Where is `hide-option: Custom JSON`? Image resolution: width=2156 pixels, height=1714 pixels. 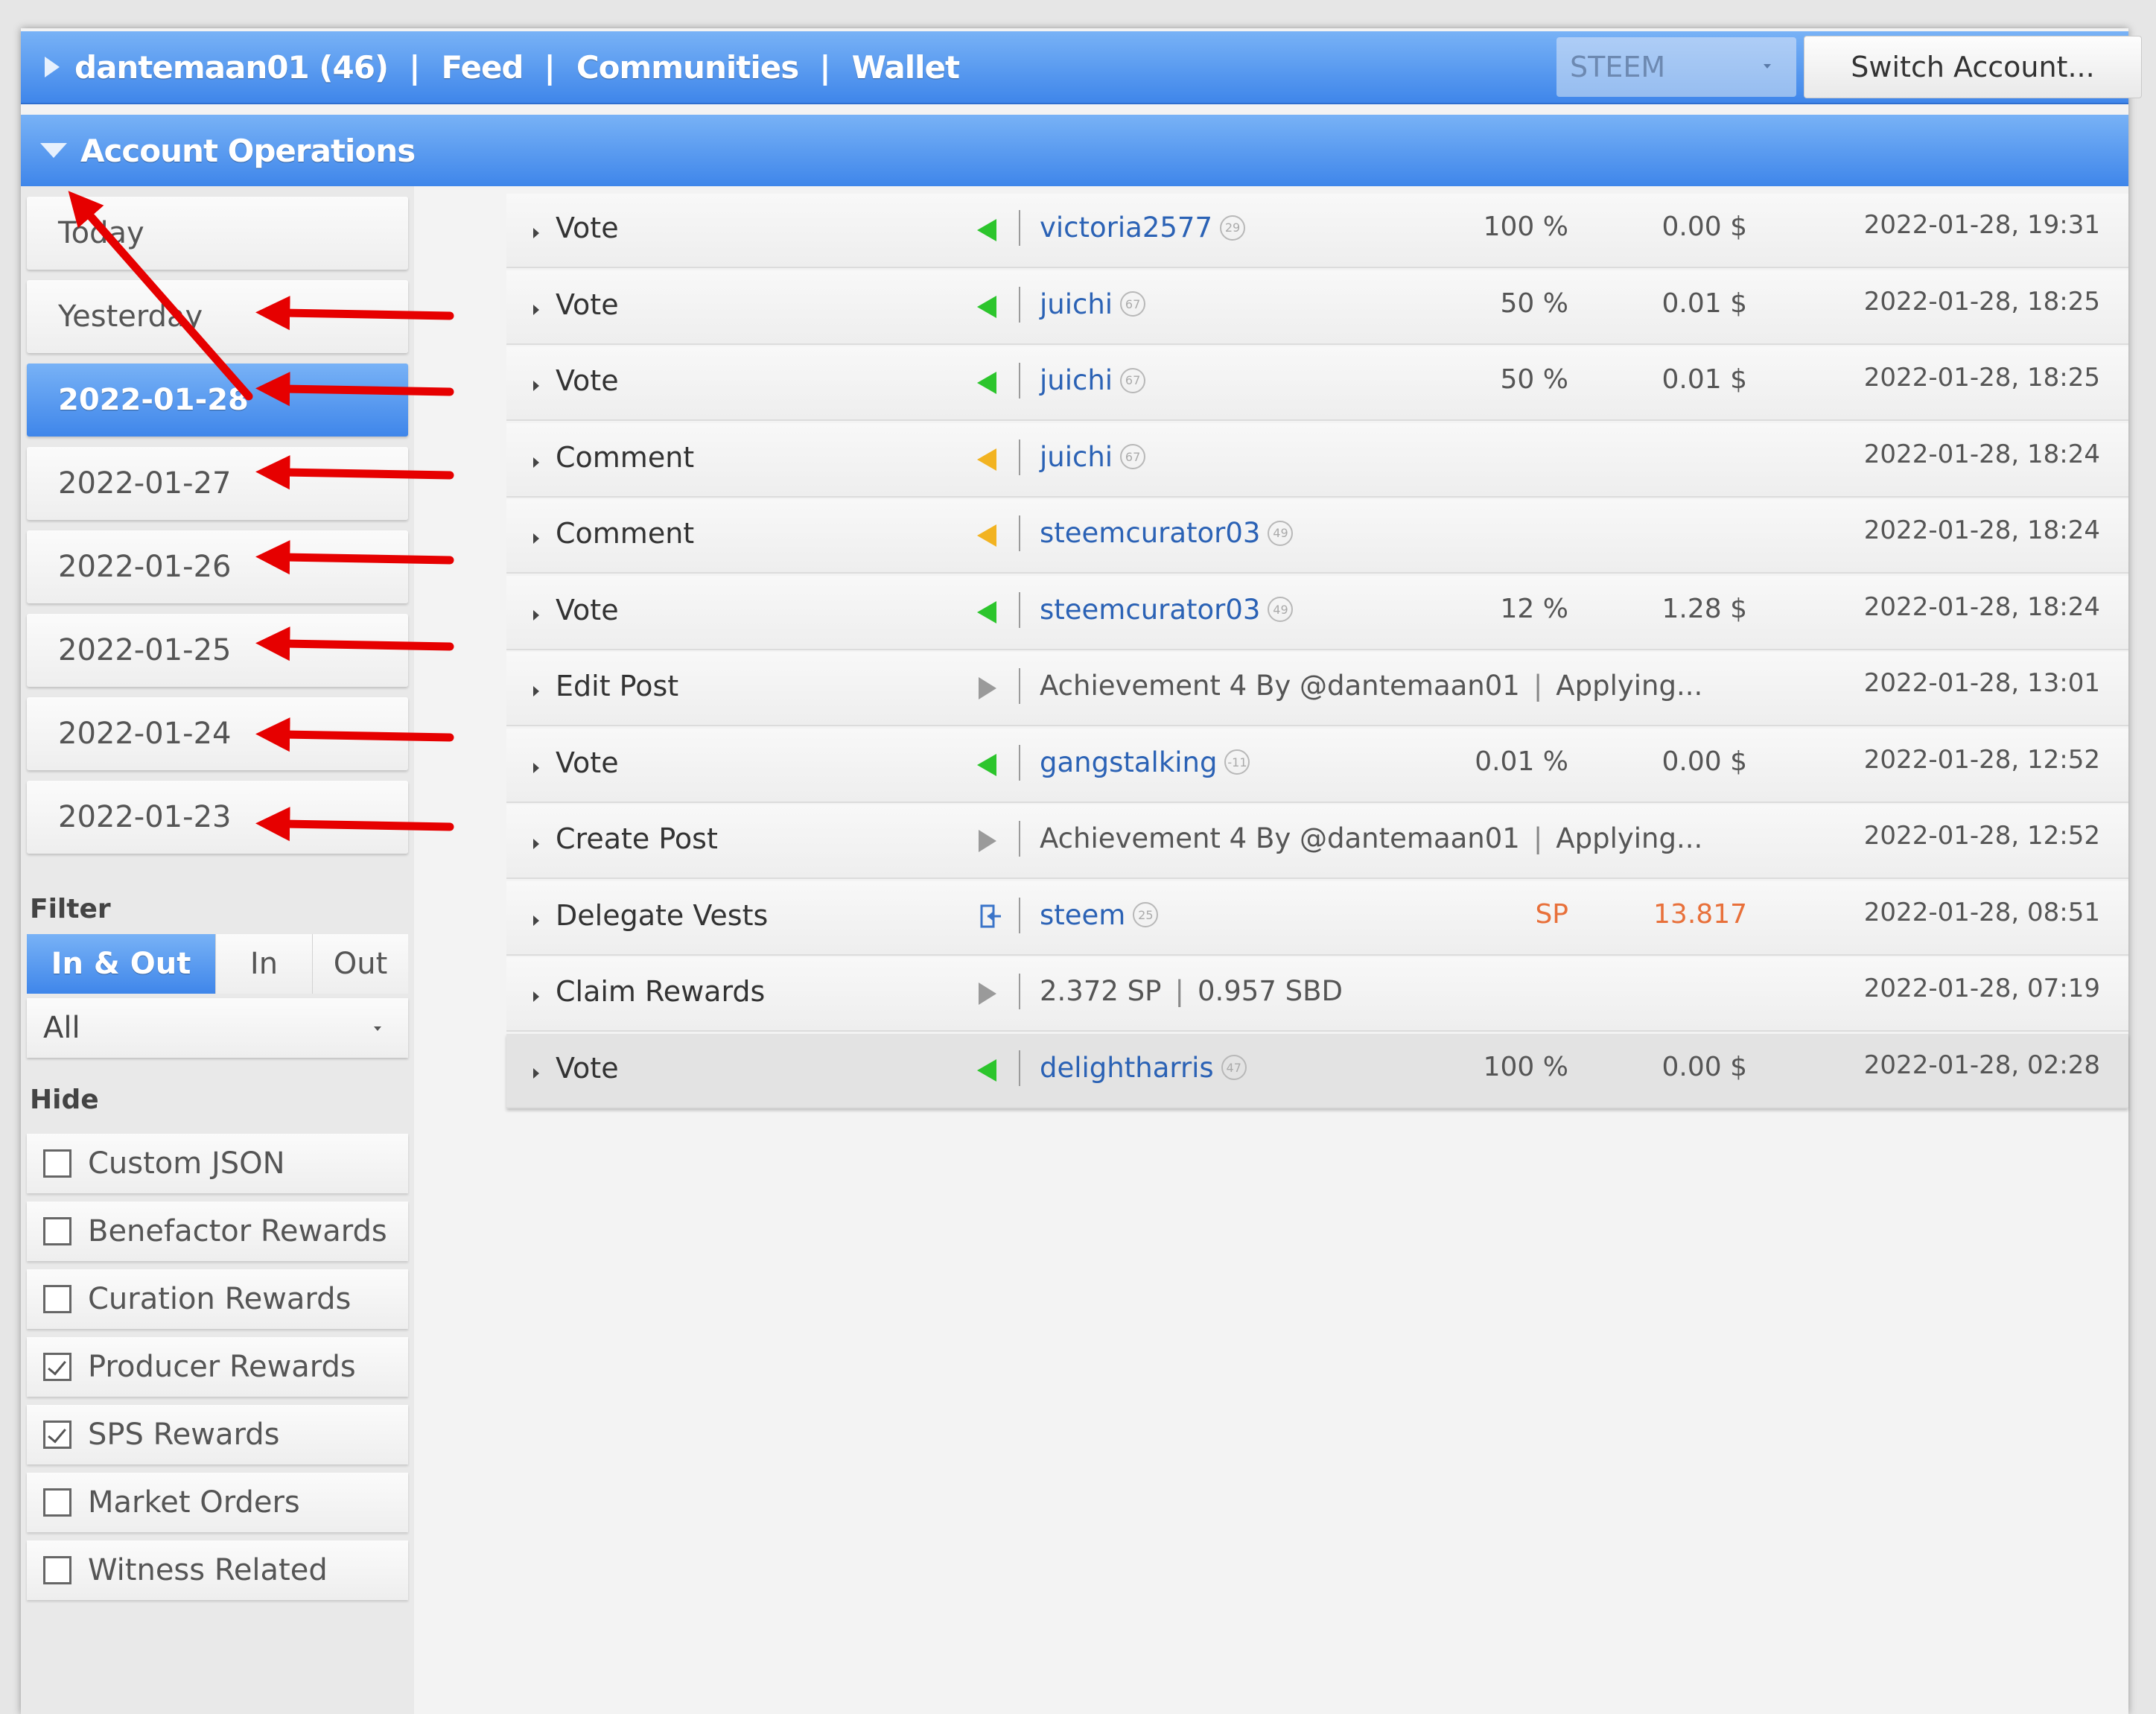
hide-option: Custom JSON is located at coordinates (218, 1163).